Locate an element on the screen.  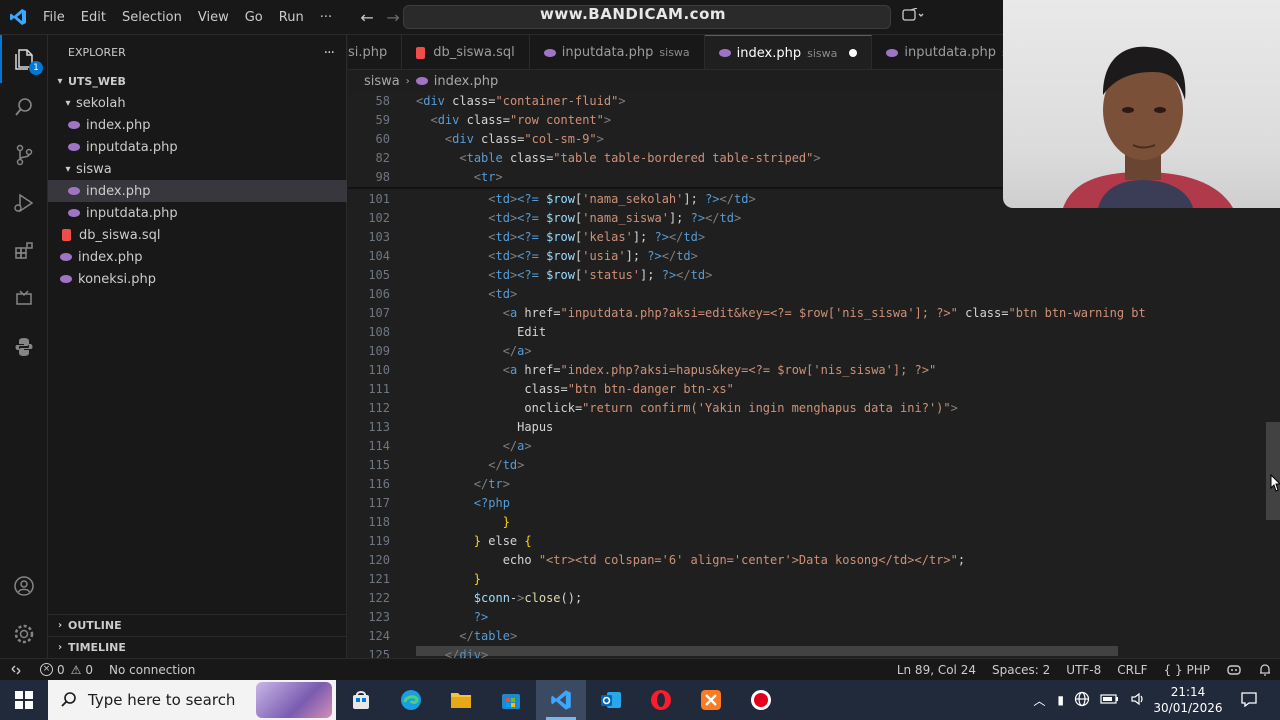
folder-sekolah: ▾ sekolah is located at coordinates (197, 103).